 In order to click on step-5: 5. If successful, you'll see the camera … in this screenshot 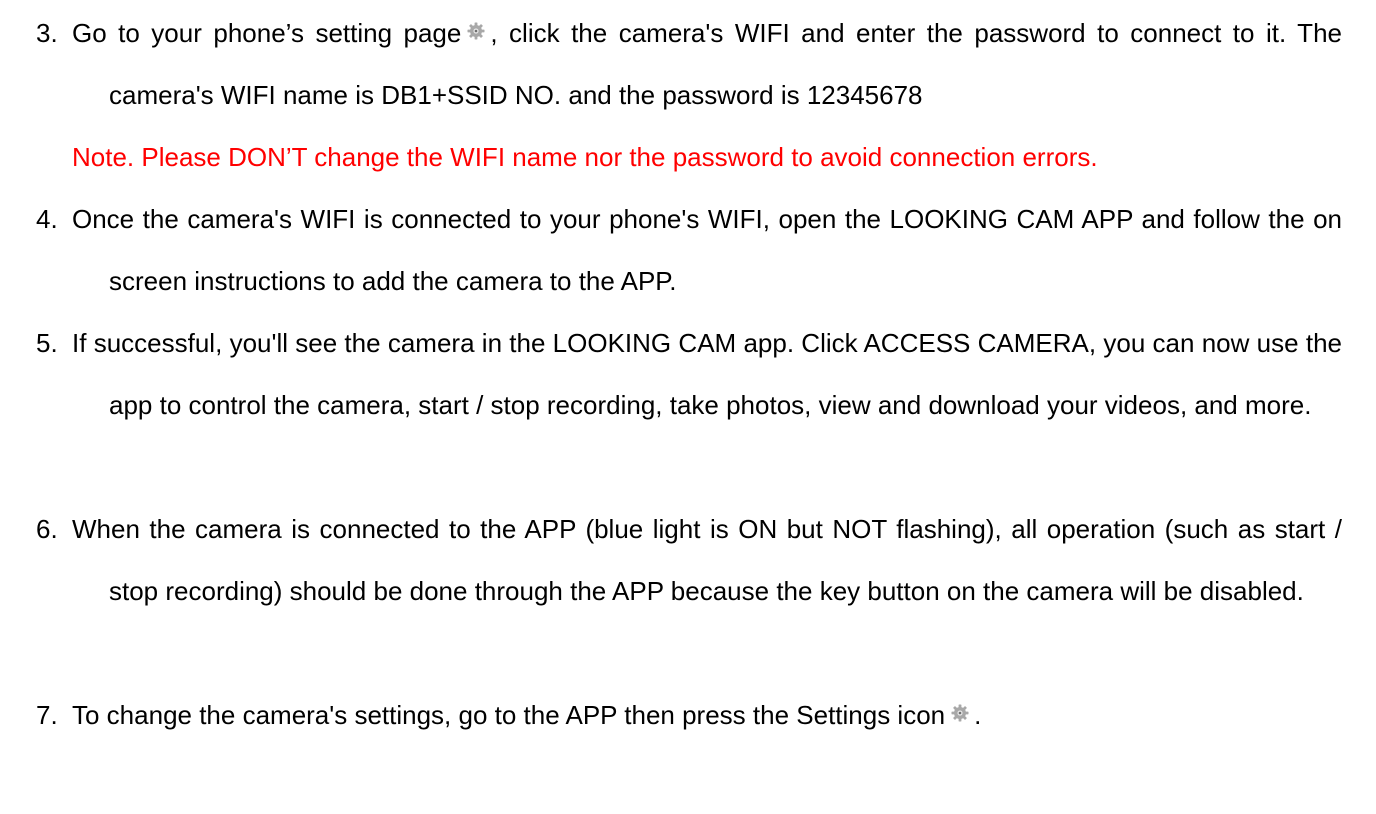, I will do `click(689, 374)`.